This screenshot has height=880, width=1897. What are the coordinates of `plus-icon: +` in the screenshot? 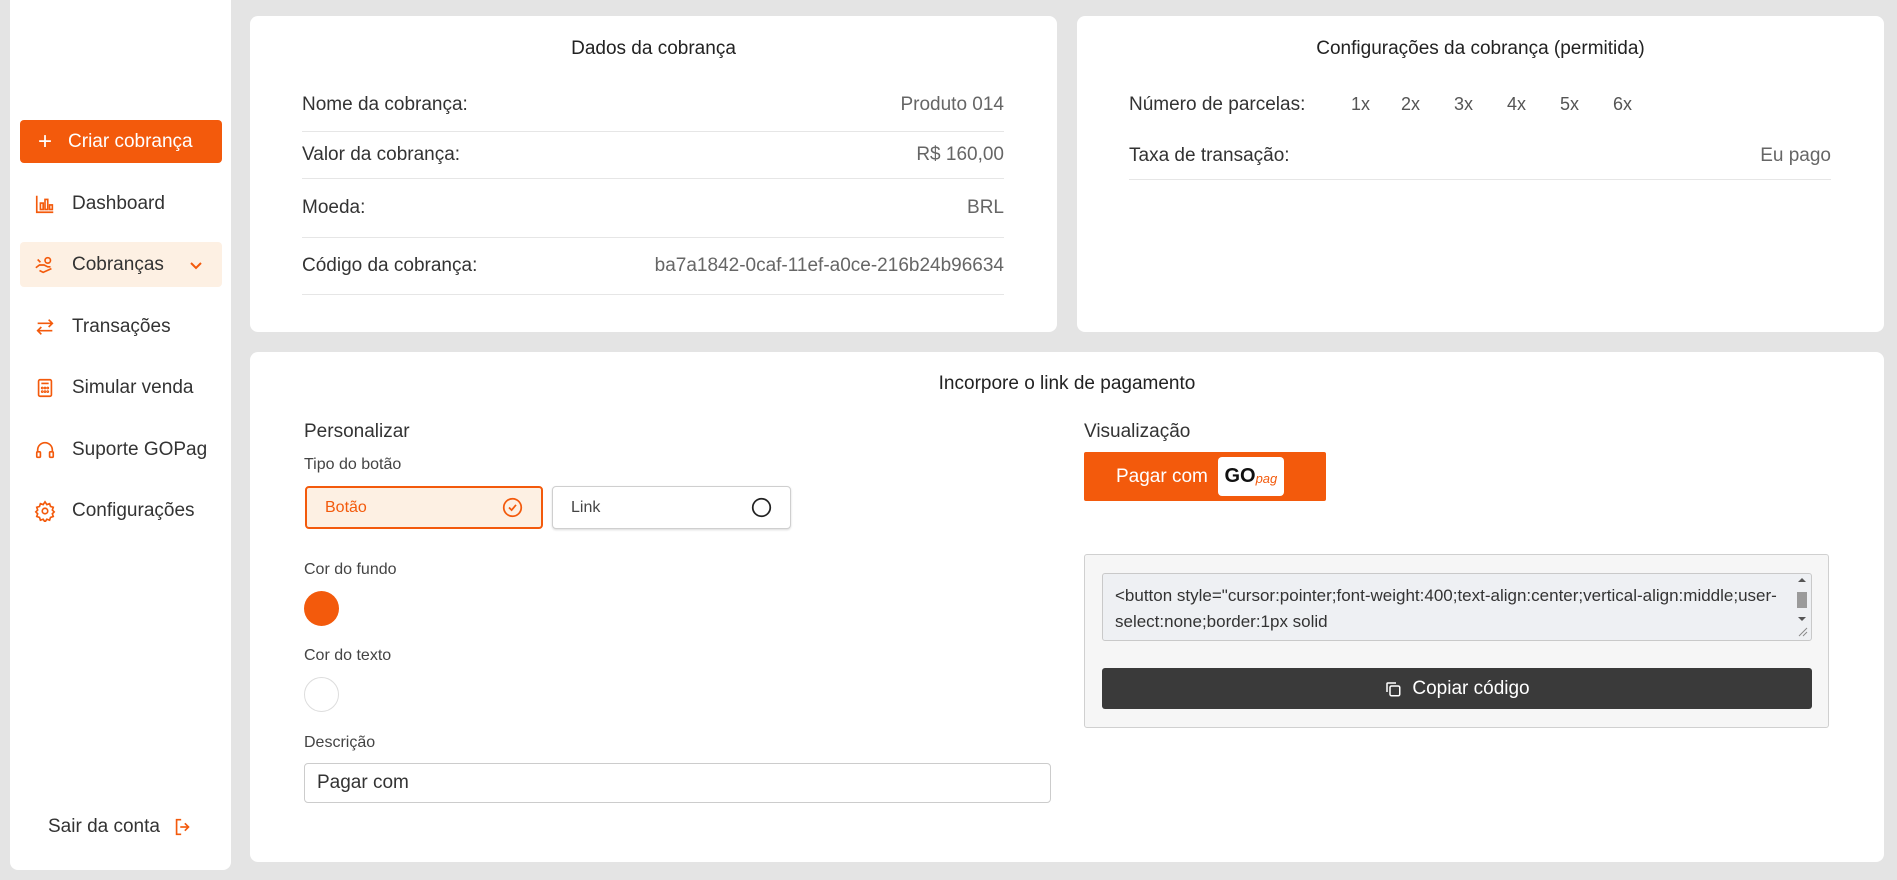 It's located at (45, 141).